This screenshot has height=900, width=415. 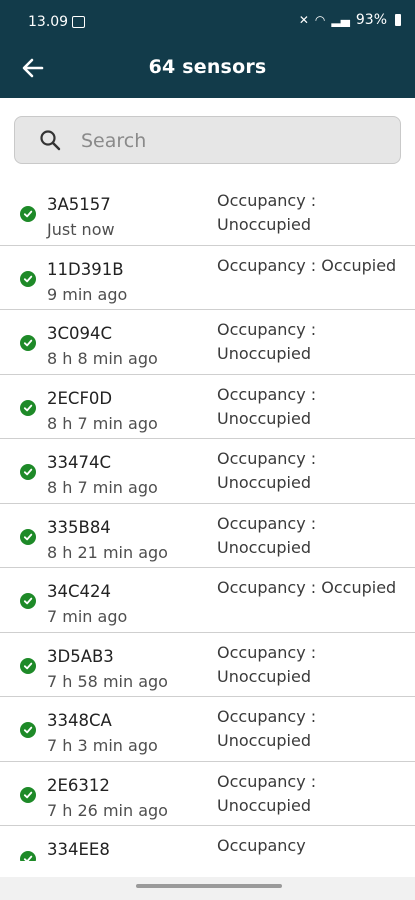 I want to click on home-gesture-handle, so click(x=209, y=886).